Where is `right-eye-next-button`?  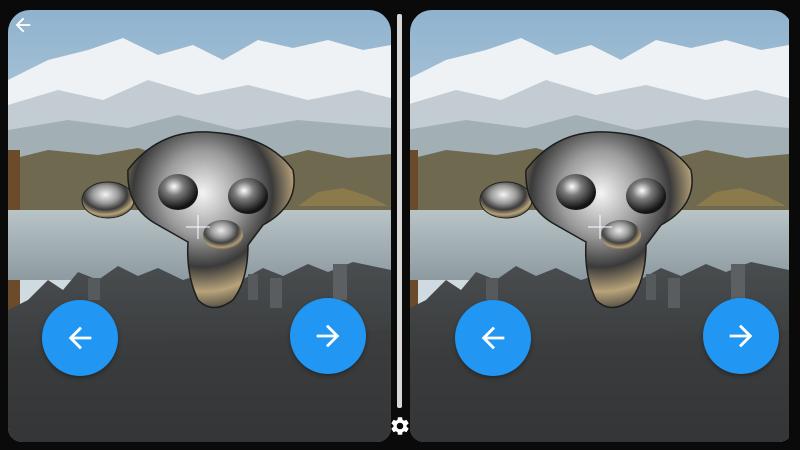
right-eye-next-button is located at coordinates (741, 336).